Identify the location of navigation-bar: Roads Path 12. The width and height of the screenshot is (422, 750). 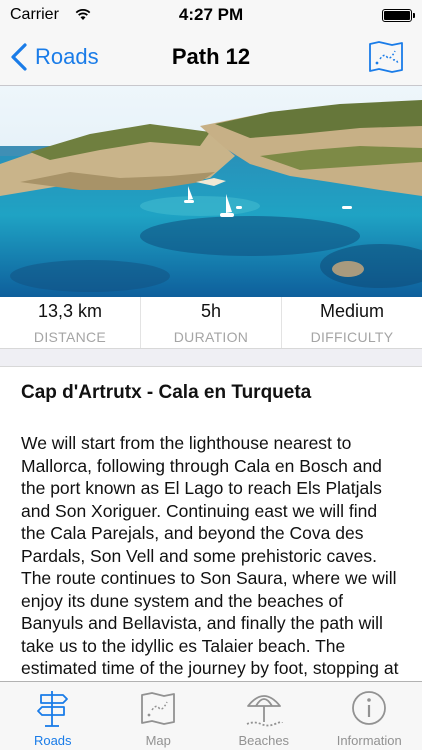
(211, 58).